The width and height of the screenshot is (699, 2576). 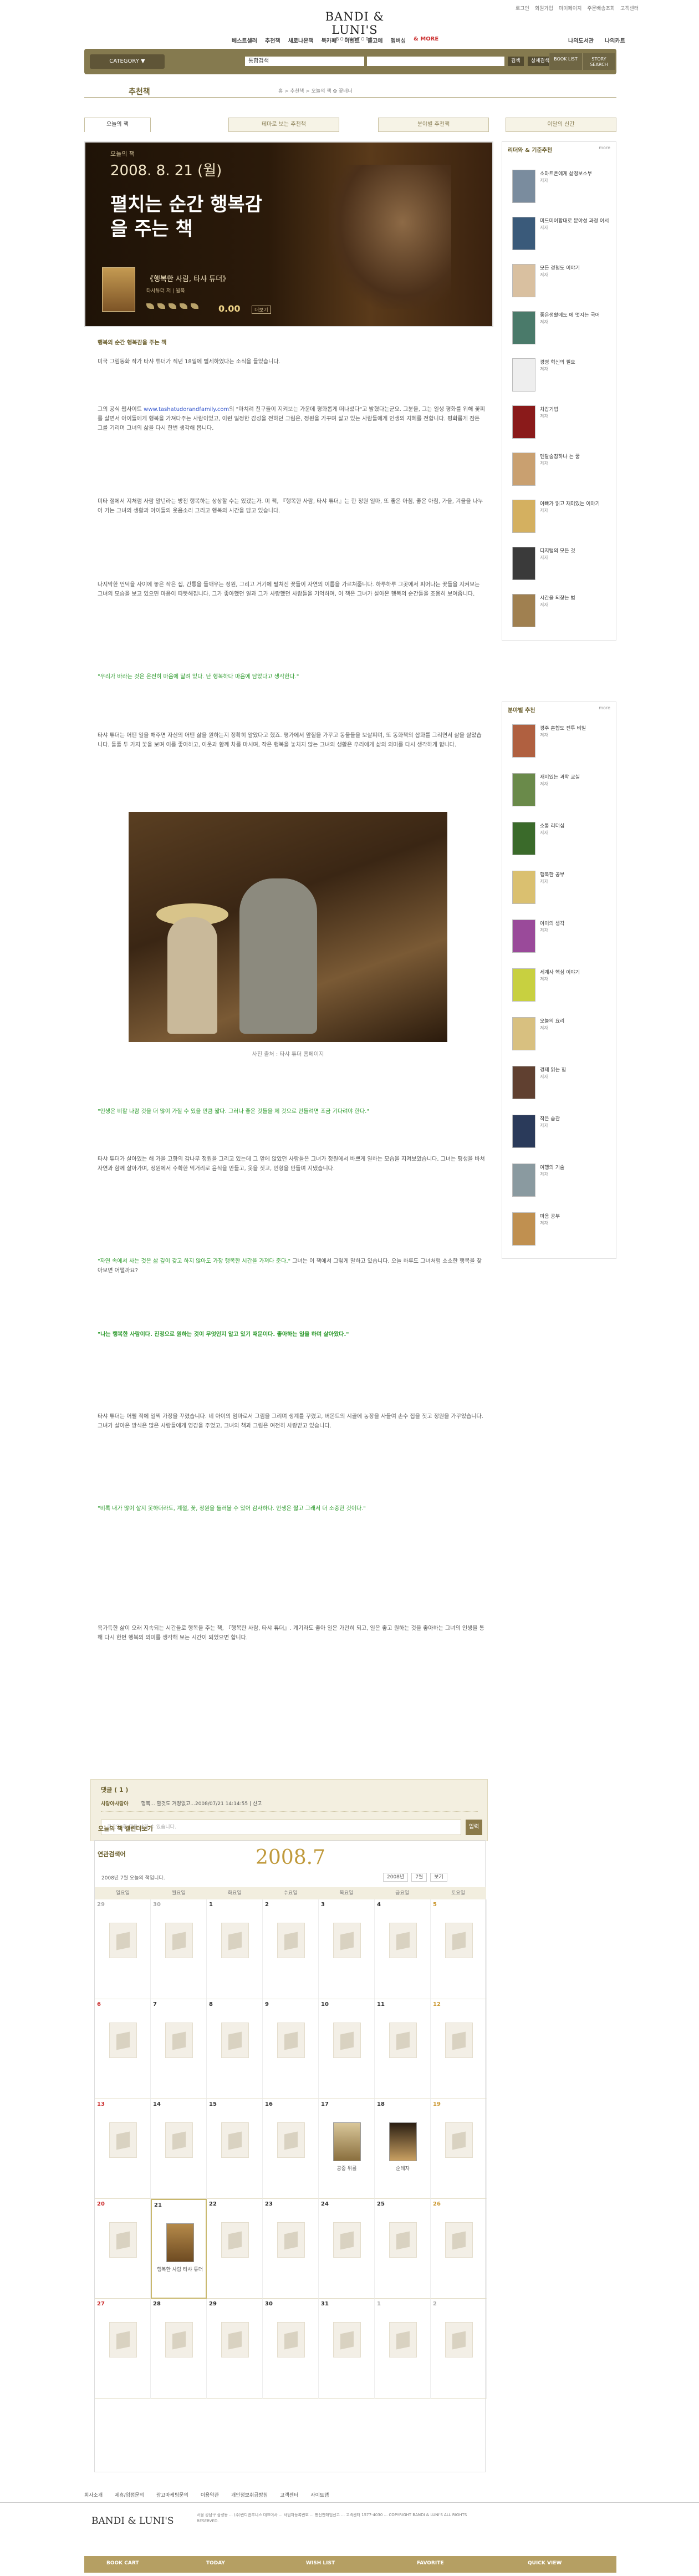 What do you see at coordinates (272, 40) in the screenshot?
I see `gnb-recommend: 추천책` at bounding box center [272, 40].